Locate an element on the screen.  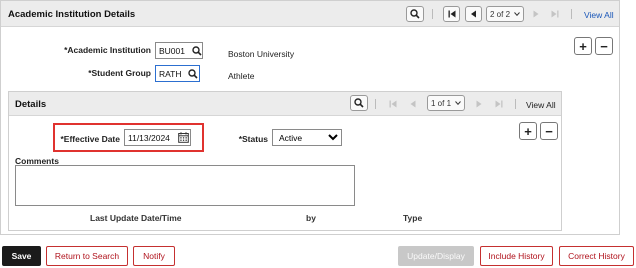
details-pager-select: 1 of 1 is located at coordinates (446, 103).